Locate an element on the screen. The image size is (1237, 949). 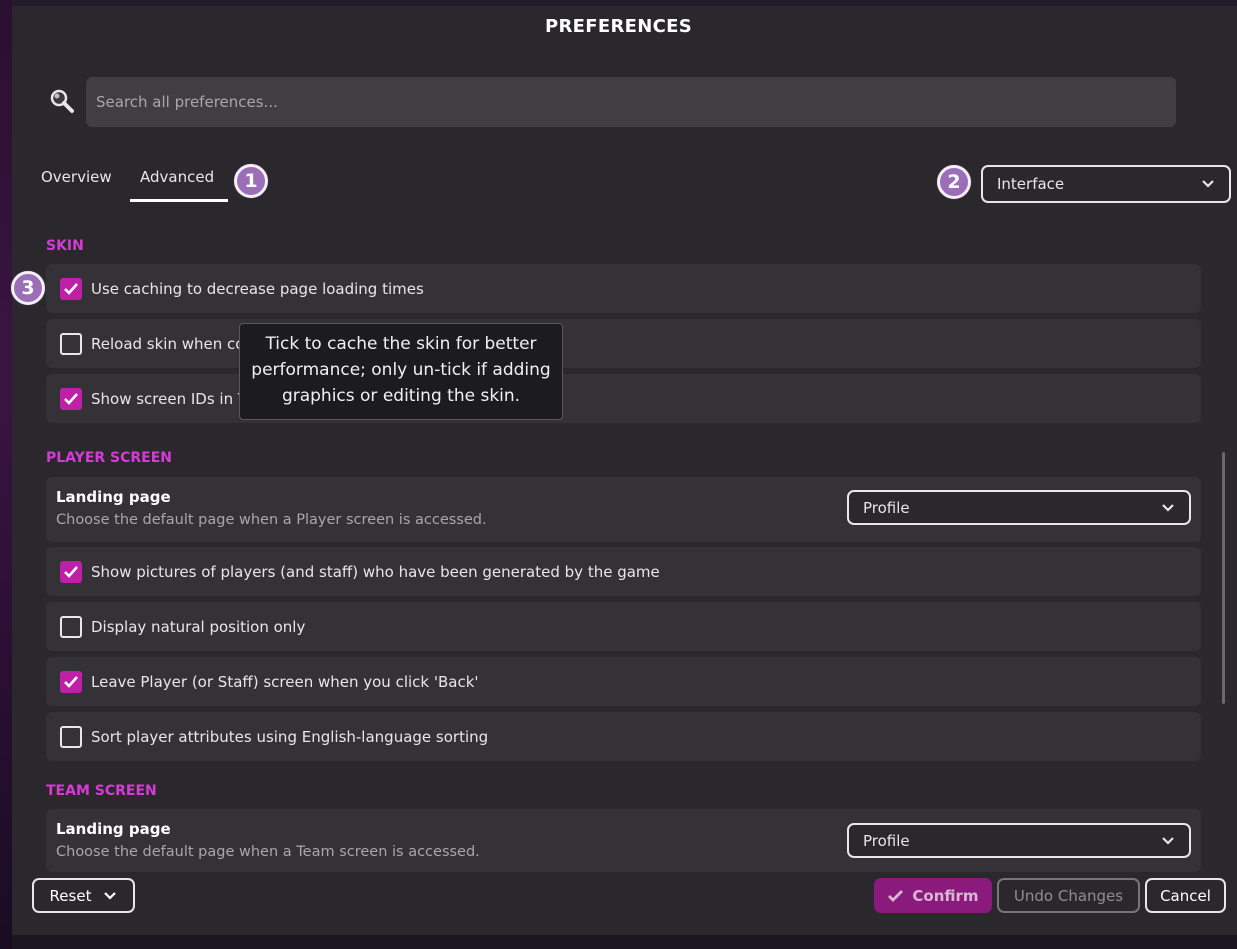
checkbox-use-caching is located at coordinates (71, 289).